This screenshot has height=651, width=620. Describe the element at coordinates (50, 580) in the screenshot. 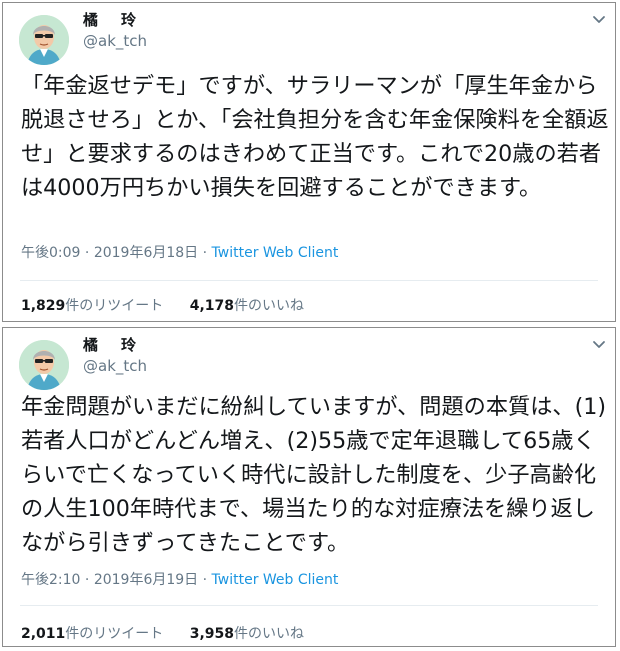

I see `tweet-time: 午後2:10` at that location.